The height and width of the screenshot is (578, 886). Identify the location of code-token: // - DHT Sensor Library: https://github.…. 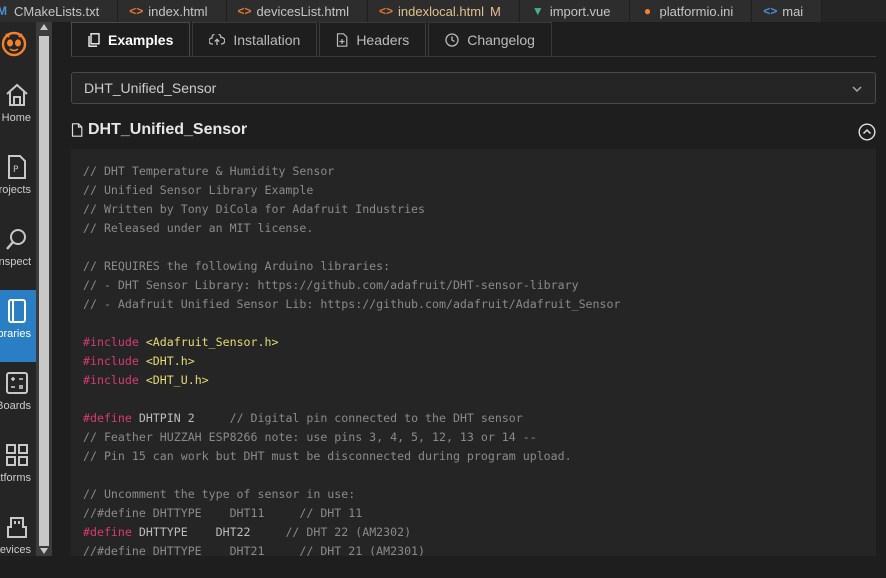
(331, 285).